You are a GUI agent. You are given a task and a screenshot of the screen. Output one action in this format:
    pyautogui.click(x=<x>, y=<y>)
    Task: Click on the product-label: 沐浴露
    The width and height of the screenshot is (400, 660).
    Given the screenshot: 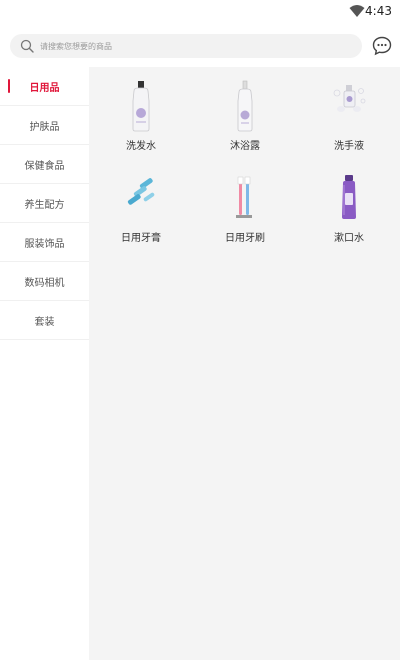 What is the action you would take?
    pyautogui.click(x=245, y=146)
    